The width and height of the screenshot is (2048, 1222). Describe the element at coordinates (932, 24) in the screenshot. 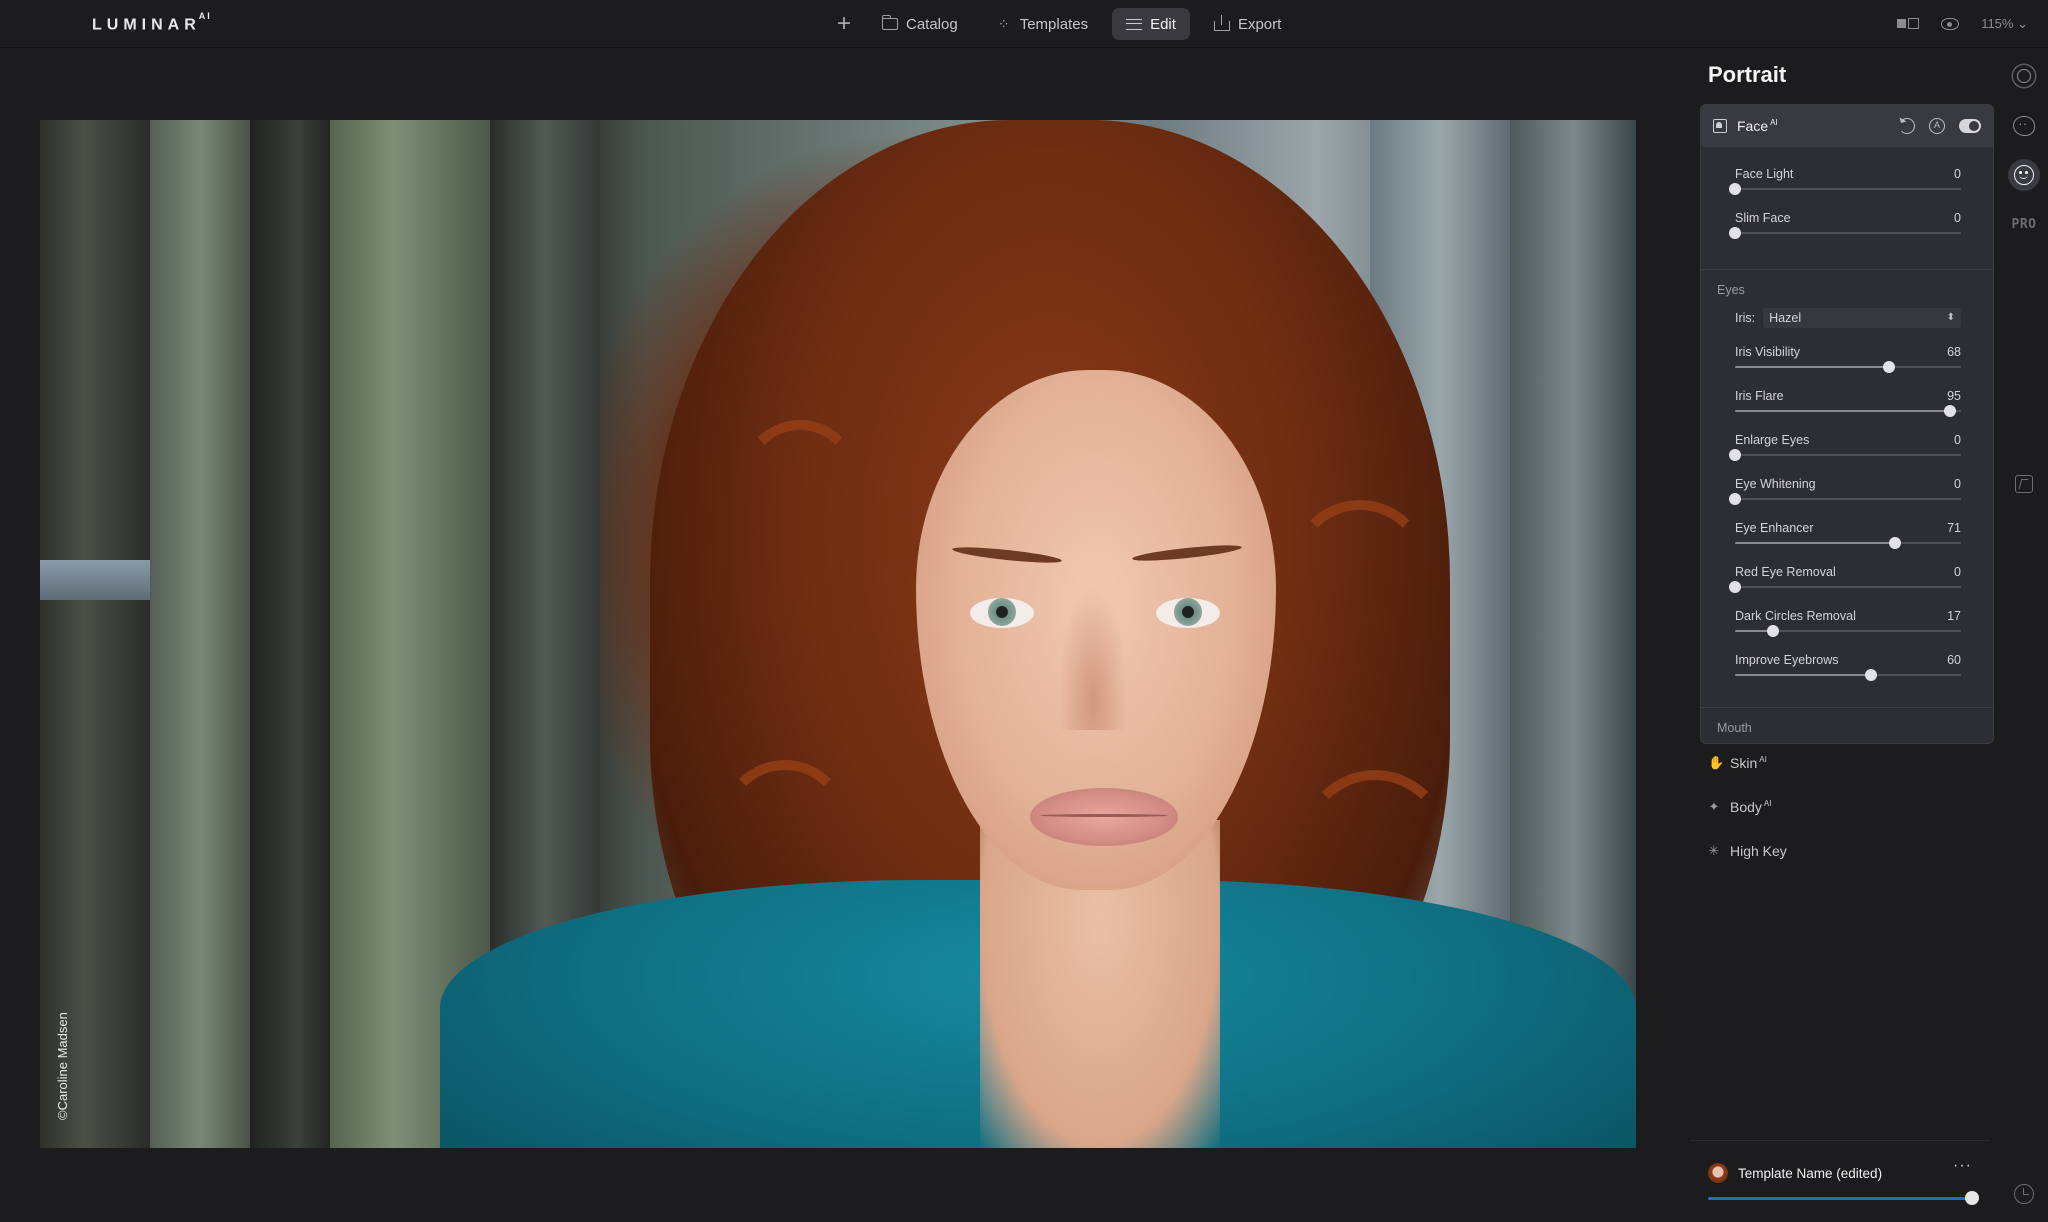

I see `tab-catalog-label: Catalog` at that location.